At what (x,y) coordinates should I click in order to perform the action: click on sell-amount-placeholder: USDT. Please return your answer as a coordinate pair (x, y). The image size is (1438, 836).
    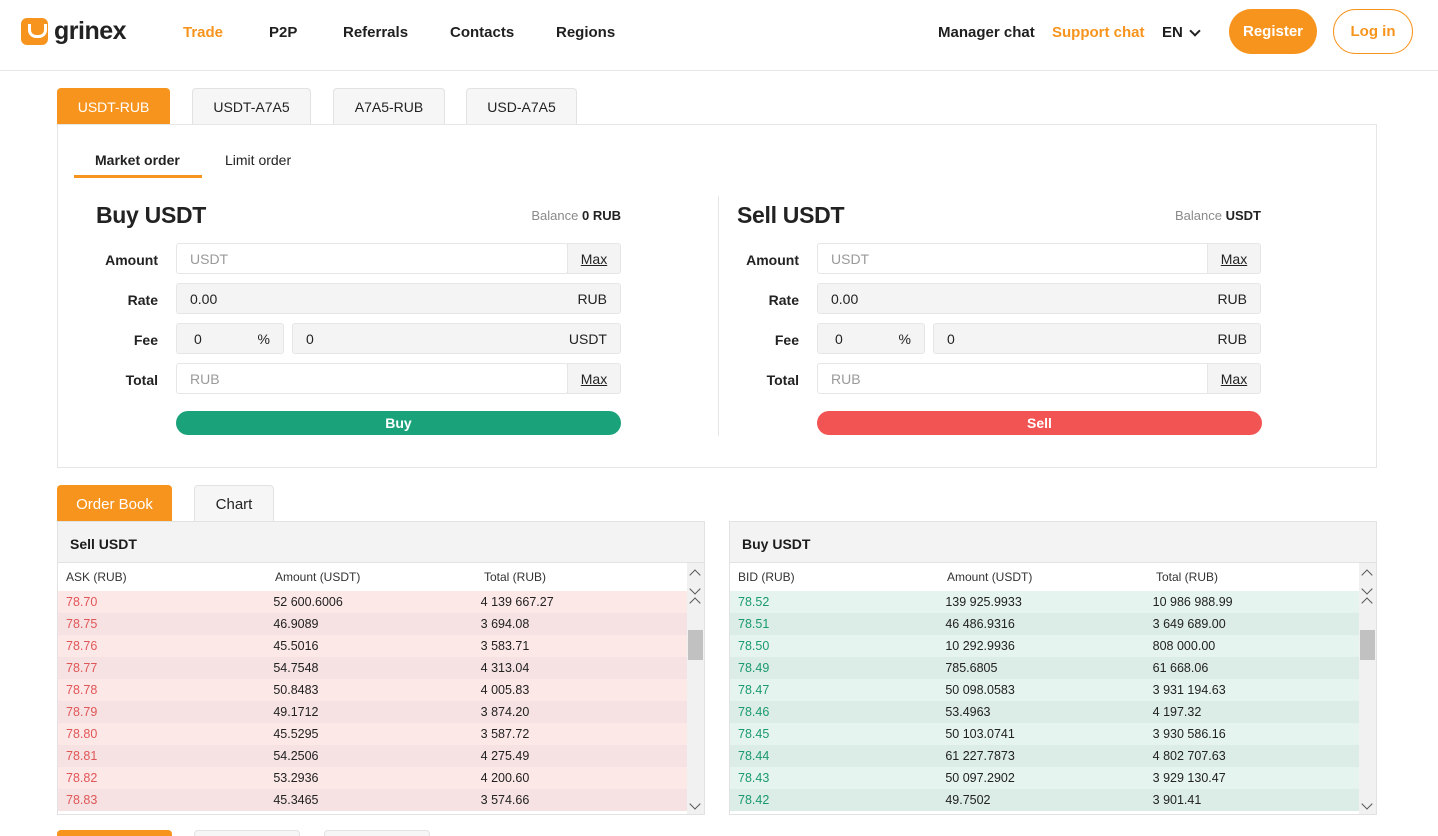
    Looking at the image, I should click on (850, 258).